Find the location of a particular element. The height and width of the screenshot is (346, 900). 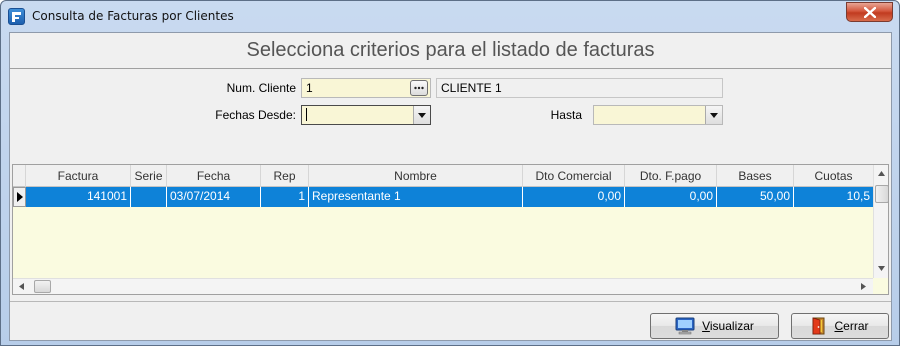

title-bar: Consulta de Facturas por Clientes is located at coordinates (450, 16).